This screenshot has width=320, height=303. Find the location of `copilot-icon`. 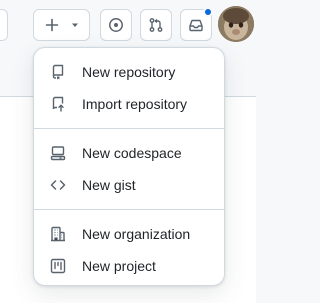

copilot-icon is located at coordinates (116, 25).